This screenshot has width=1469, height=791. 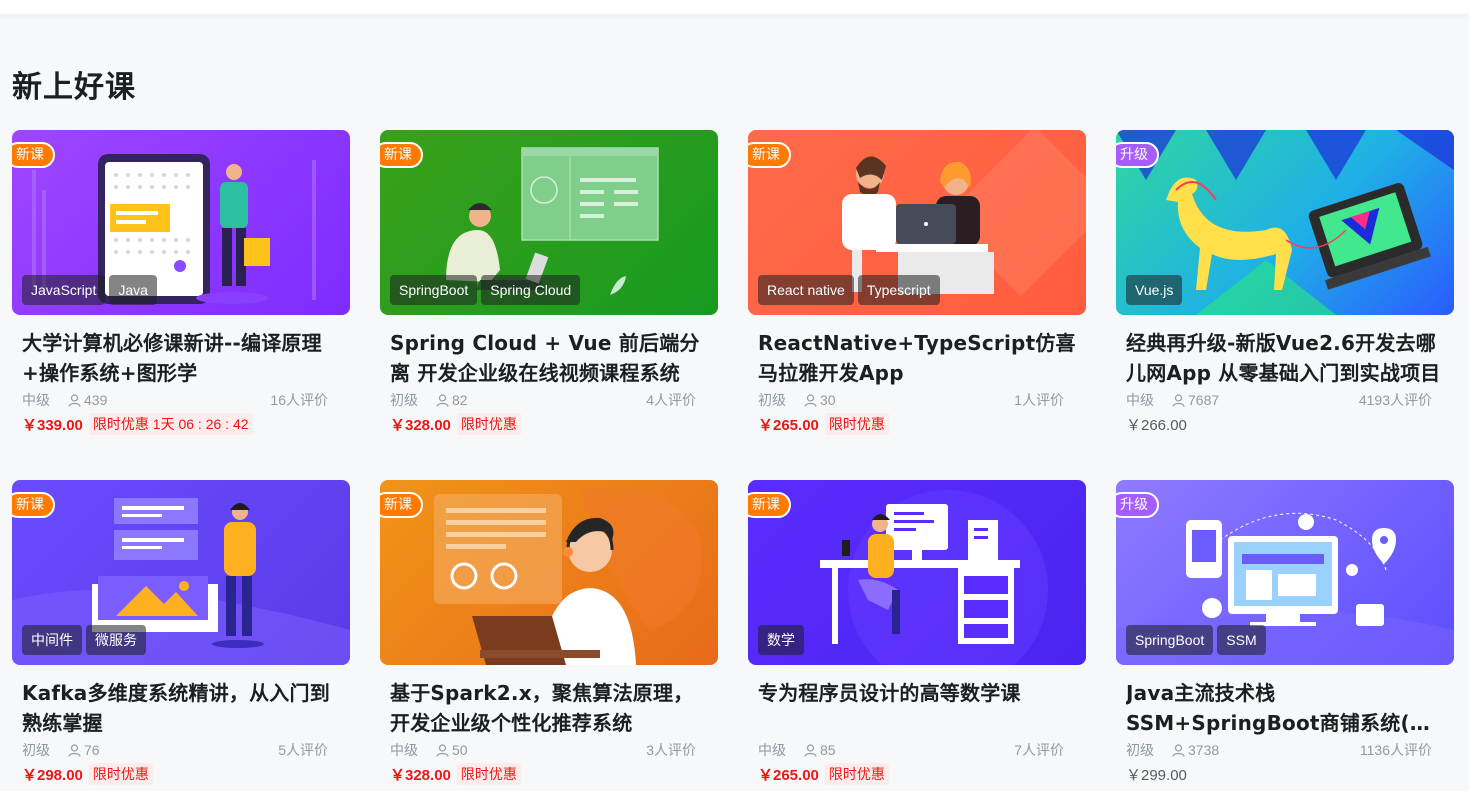 I want to click on course-price: ￥265.00, so click(x=788, y=425).